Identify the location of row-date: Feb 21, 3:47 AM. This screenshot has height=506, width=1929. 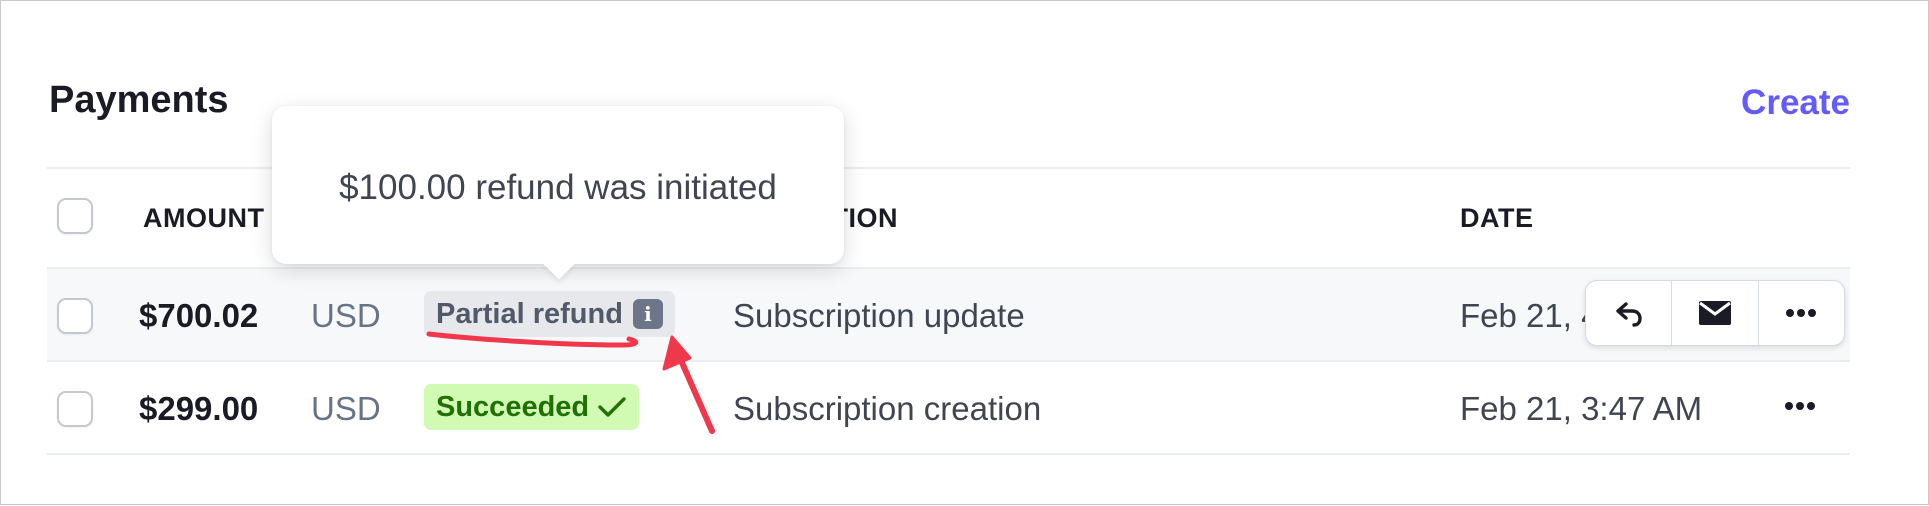
(1581, 408).